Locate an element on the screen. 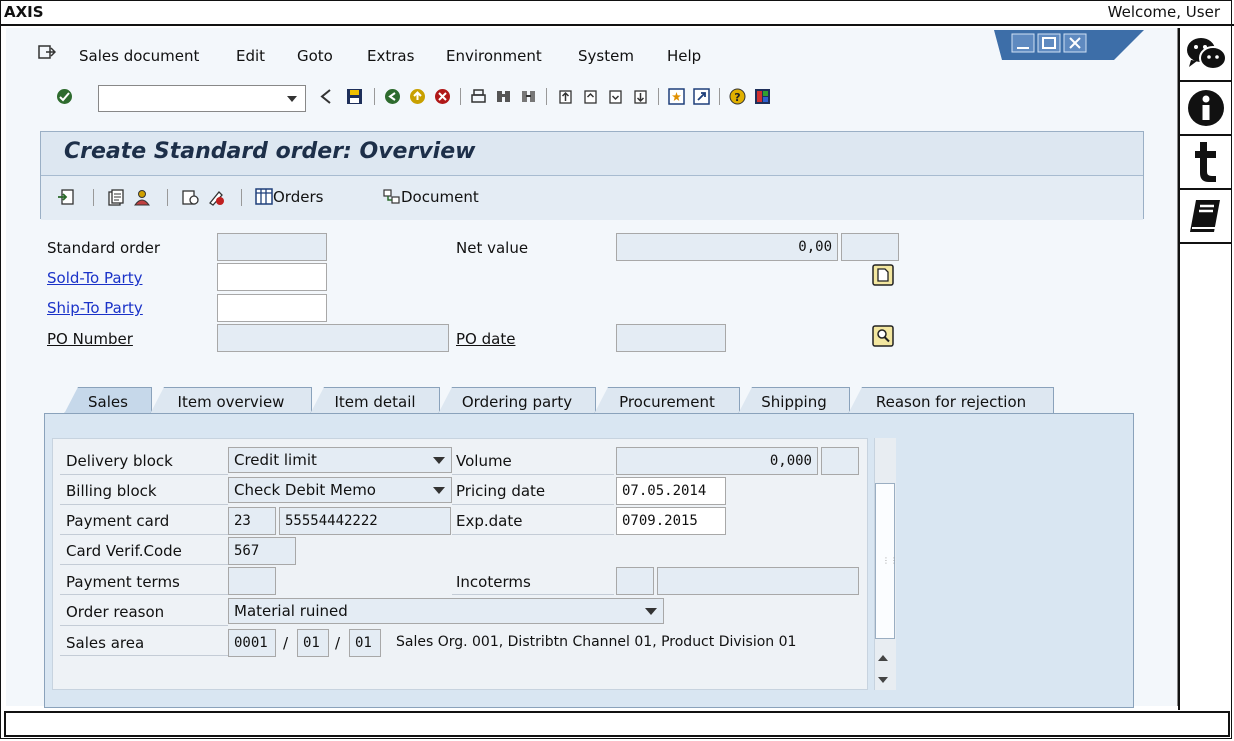  volume-unit-field is located at coordinates (840, 461).